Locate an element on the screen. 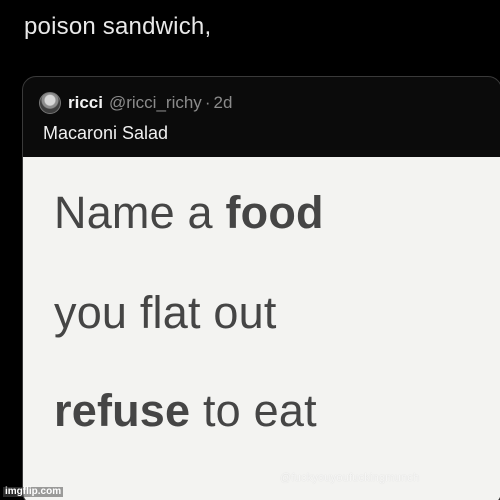  caption-text-name-a: Name a is located at coordinates (140, 212).